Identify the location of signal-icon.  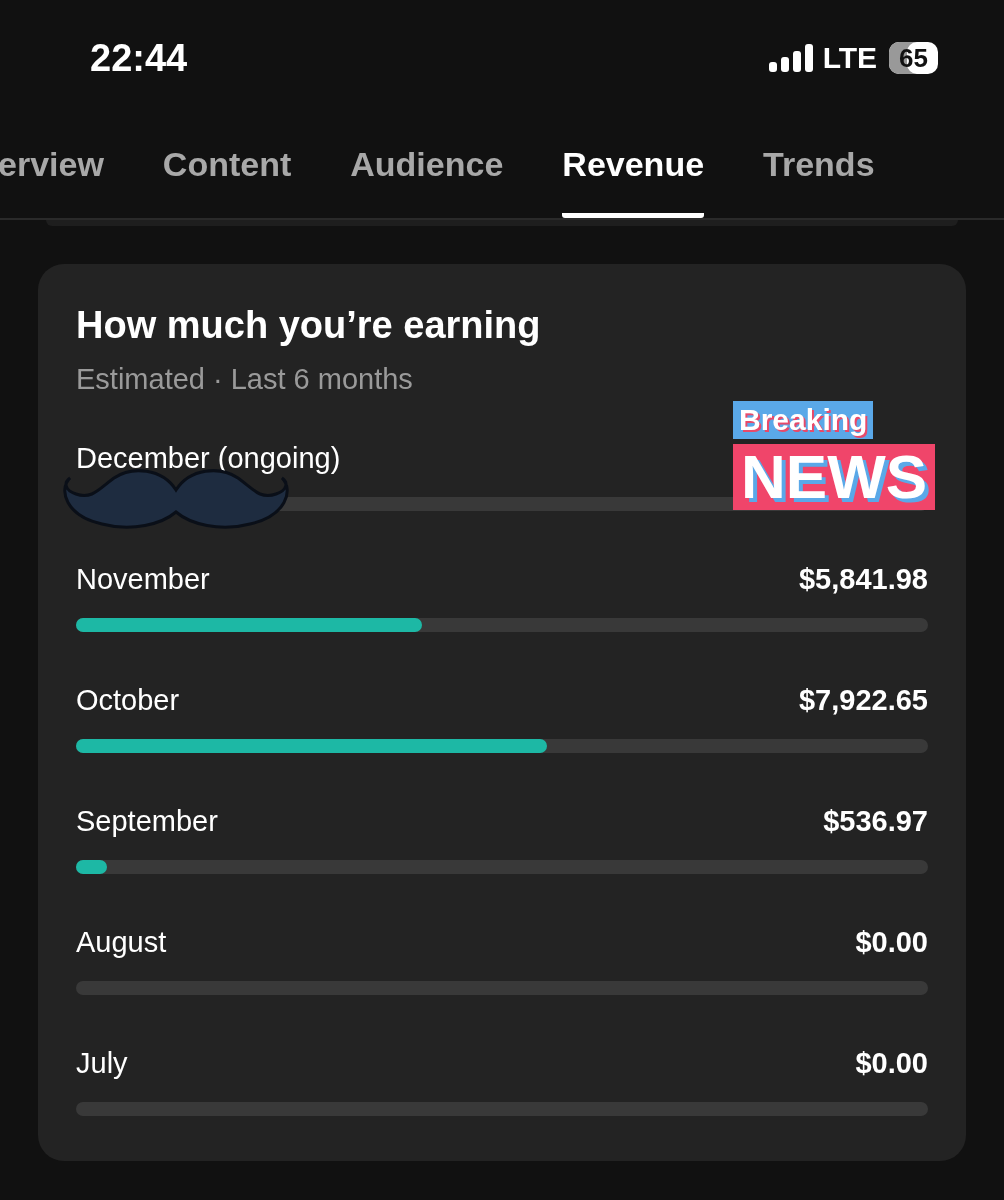
(791, 58).